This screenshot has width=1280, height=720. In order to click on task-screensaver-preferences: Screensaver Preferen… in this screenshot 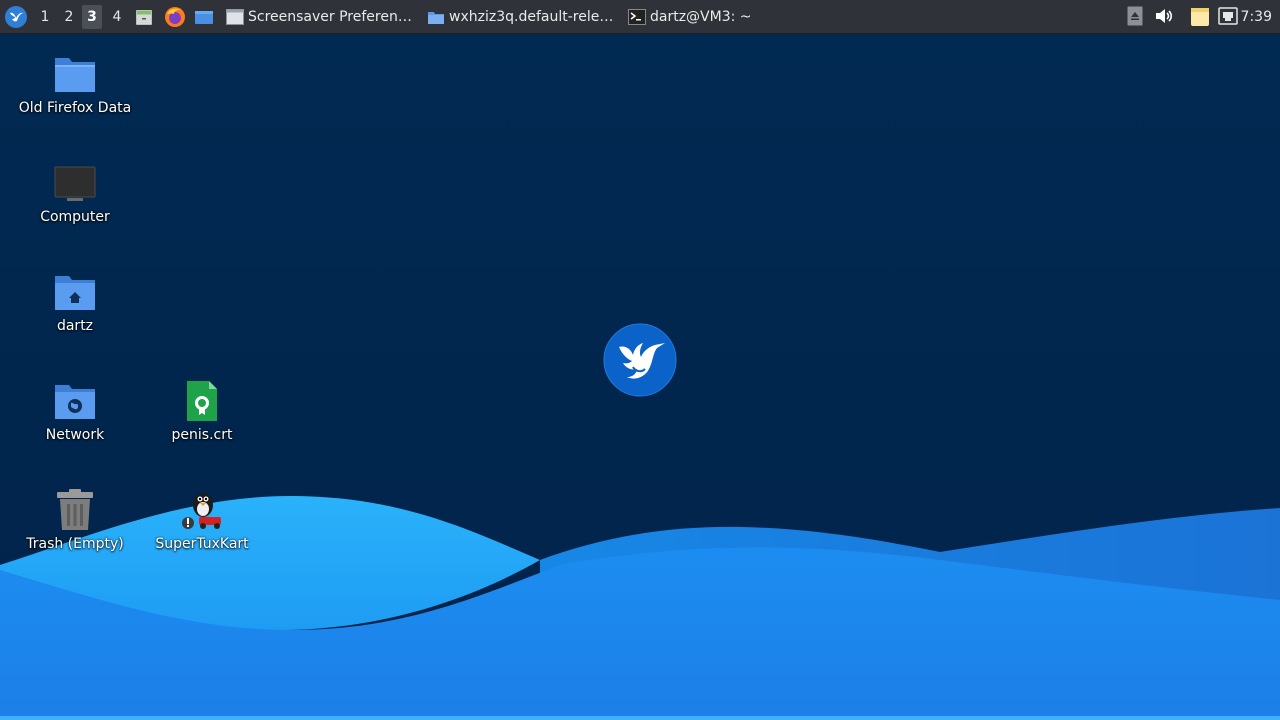, I will do `click(321, 17)`.